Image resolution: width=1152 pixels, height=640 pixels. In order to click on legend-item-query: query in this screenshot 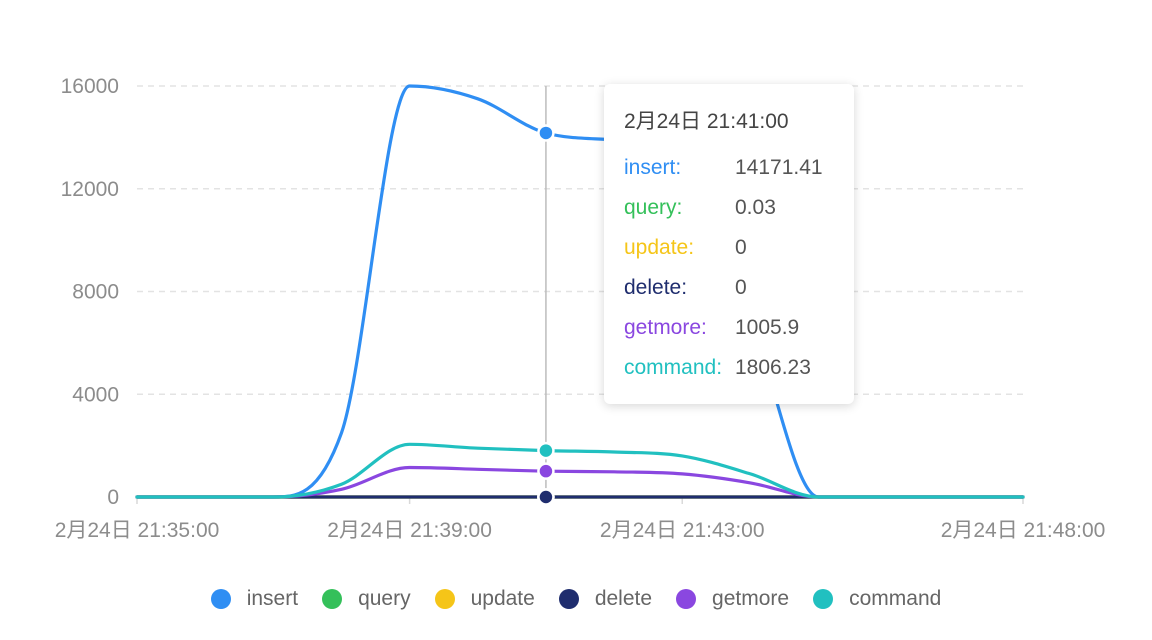, I will do `click(366, 599)`.